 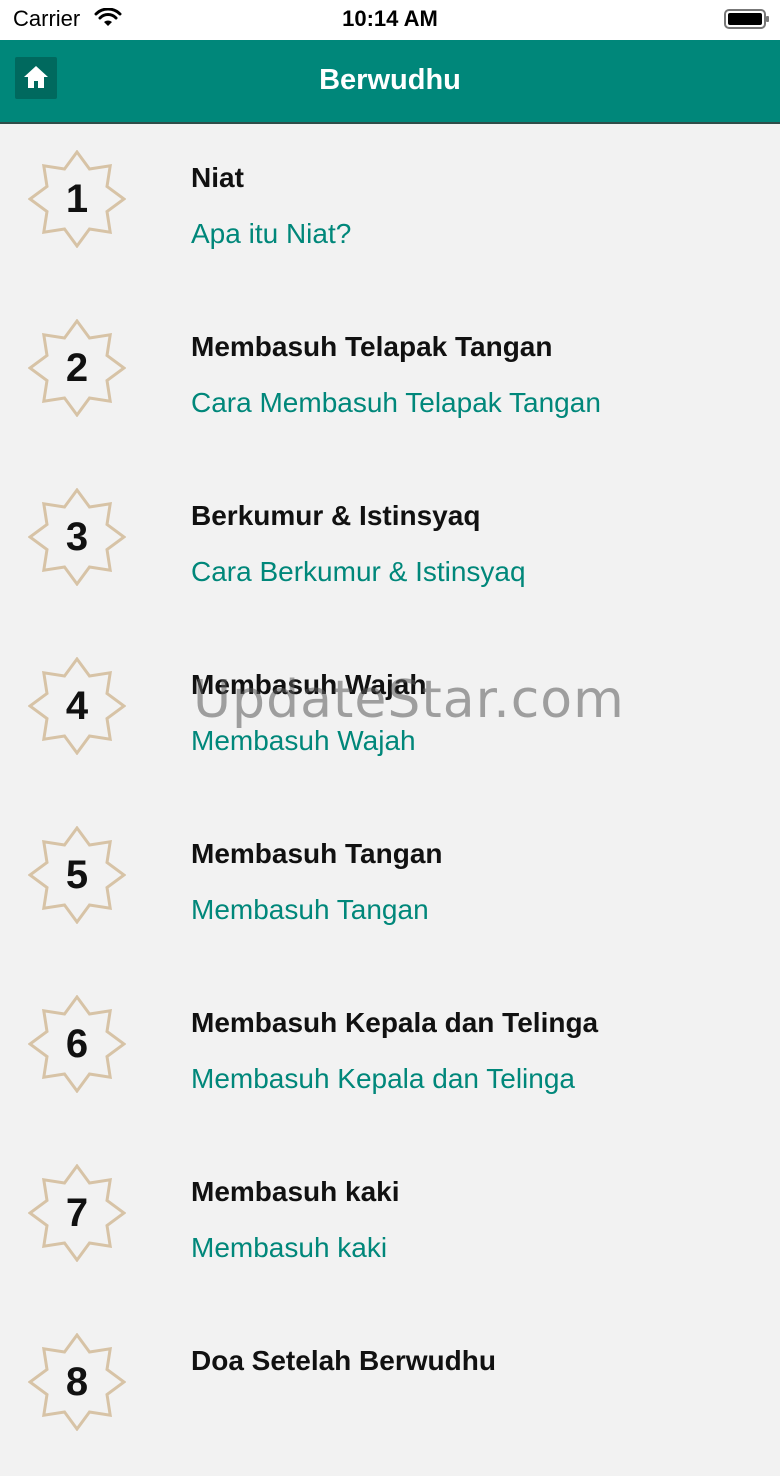 I want to click on step-star-icon: 5, so click(x=77, y=875).